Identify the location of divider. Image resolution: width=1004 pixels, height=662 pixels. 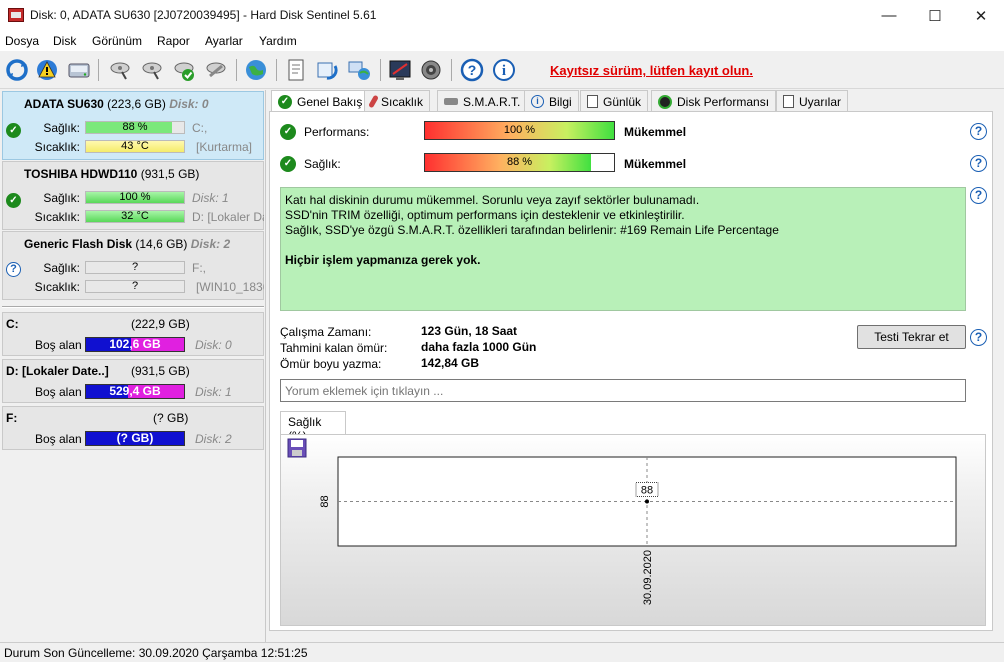
(133, 307).